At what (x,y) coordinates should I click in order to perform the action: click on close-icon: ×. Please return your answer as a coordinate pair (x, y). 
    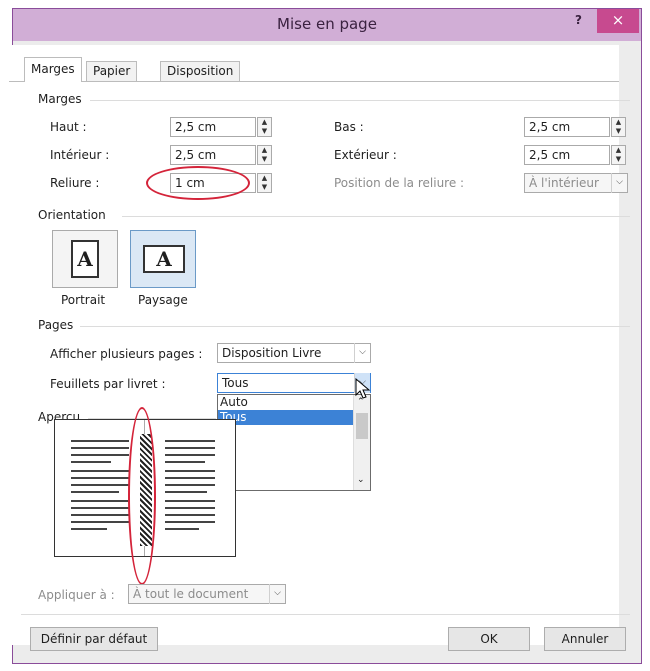
    Looking at the image, I should click on (618, 21).